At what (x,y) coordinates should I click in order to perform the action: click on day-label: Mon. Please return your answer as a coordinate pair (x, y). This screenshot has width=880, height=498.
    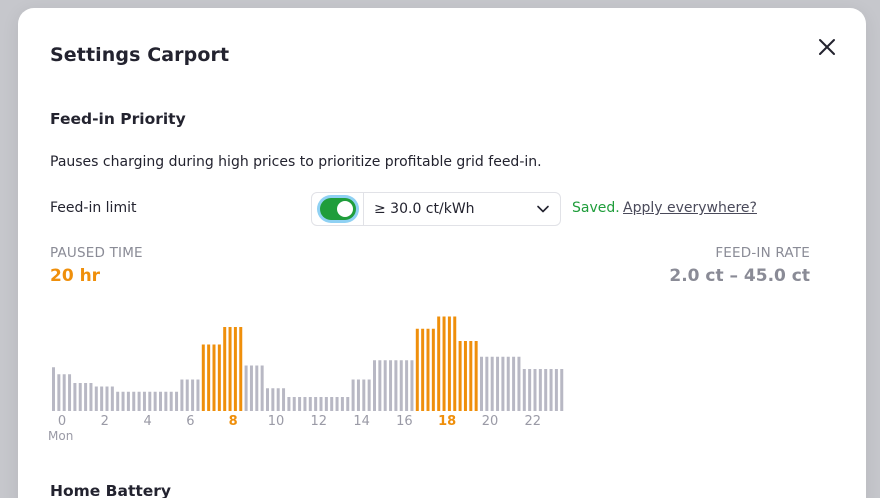
    Looking at the image, I should click on (60, 436).